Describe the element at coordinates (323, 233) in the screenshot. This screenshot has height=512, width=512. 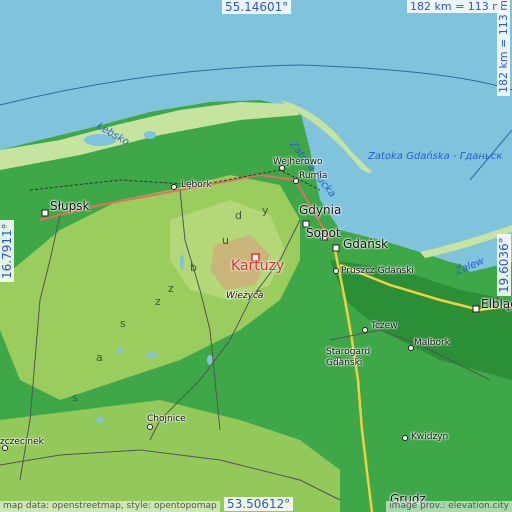
I see `city-label-sopot: Sopot` at that location.